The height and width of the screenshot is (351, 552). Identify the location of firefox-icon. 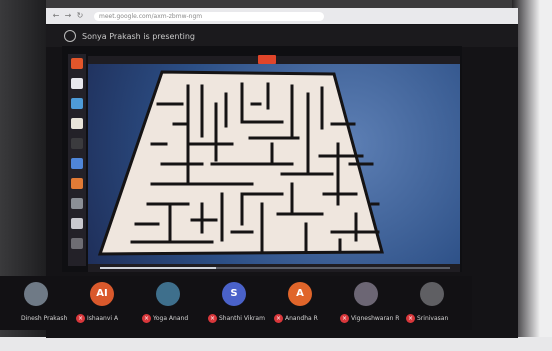
(77, 83).